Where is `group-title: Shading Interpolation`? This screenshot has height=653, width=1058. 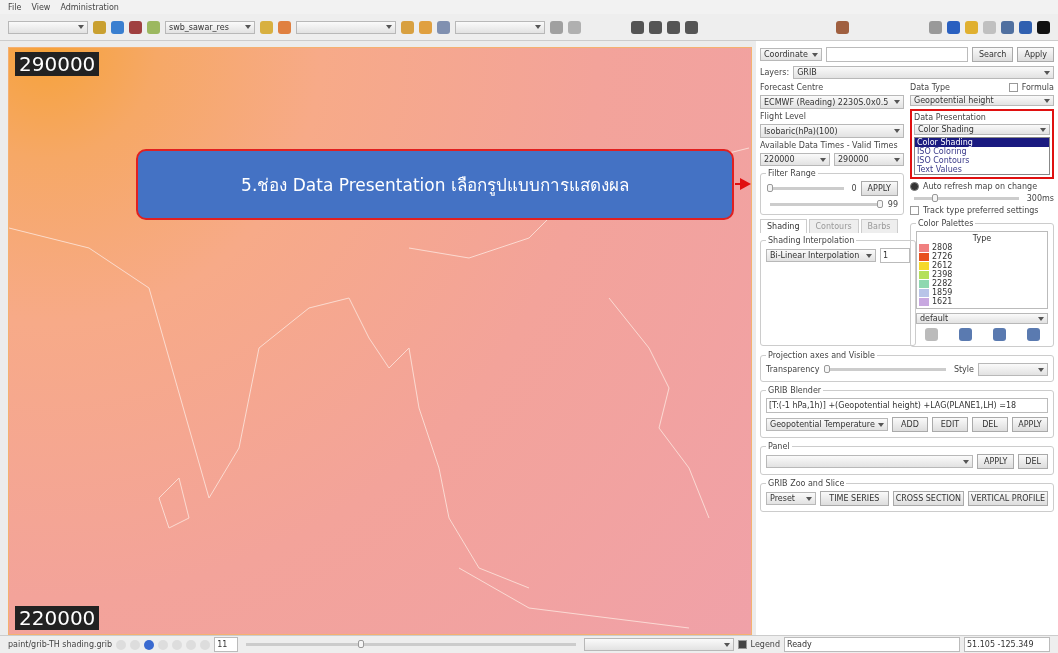
group-title: Shading Interpolation is located at coordinates (811, 240).